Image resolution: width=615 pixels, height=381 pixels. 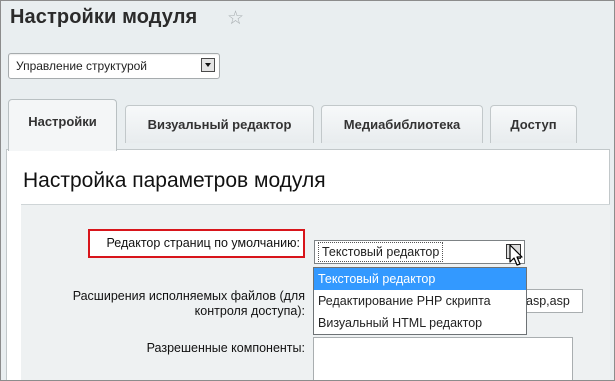 What do you see at coordinates (82, 66) in the screenshot?
I see `module-select-value: Управление структурой` at bounding box center [82, 66].